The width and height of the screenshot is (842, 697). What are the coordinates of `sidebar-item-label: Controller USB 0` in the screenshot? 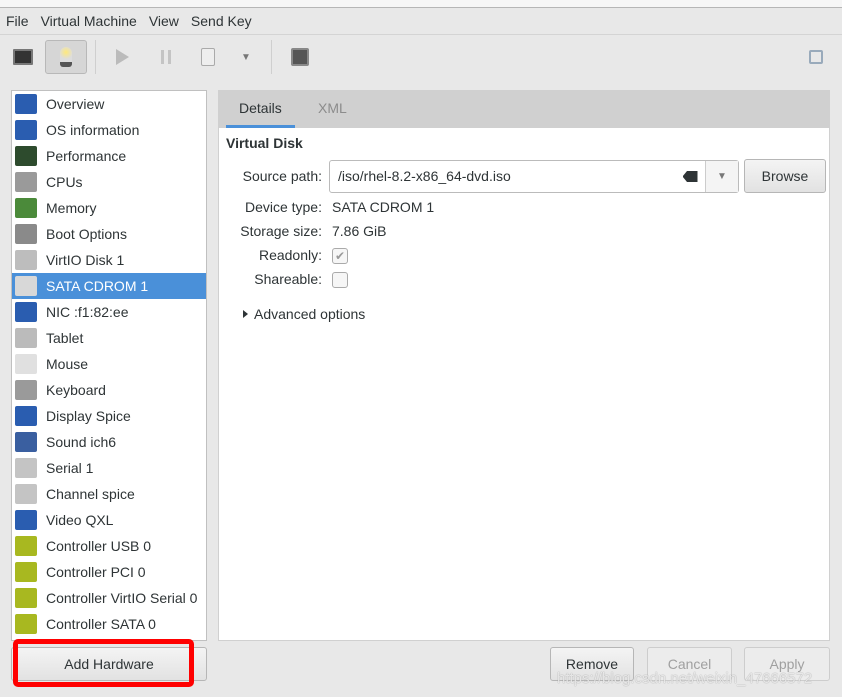 It's located at (99, 546).